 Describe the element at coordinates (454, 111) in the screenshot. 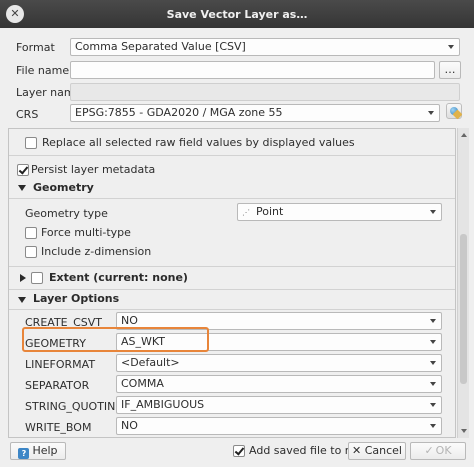

I see `crs-selector-icon` at that location.